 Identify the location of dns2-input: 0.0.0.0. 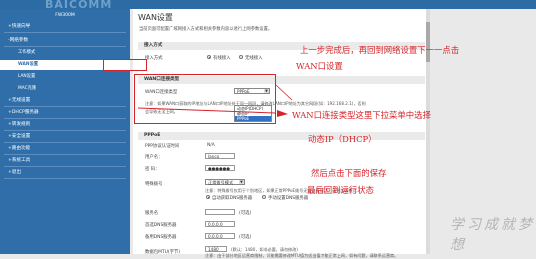
(220, 236).